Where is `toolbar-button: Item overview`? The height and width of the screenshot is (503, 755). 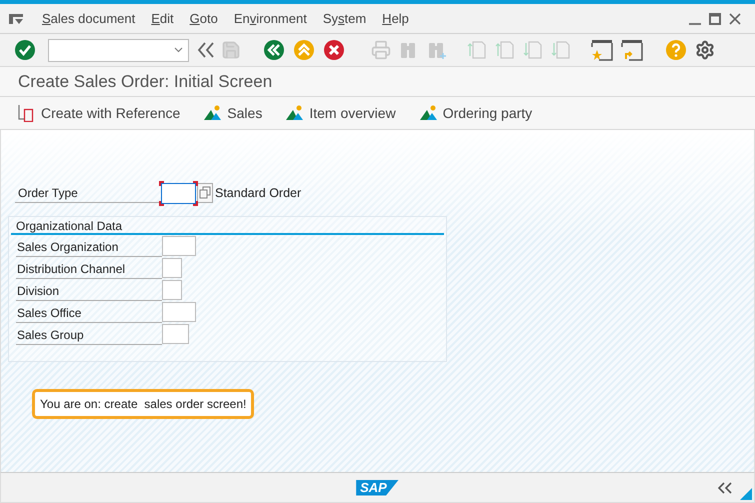 toolbar-button: Item overview is located at coordinates (341, 113).